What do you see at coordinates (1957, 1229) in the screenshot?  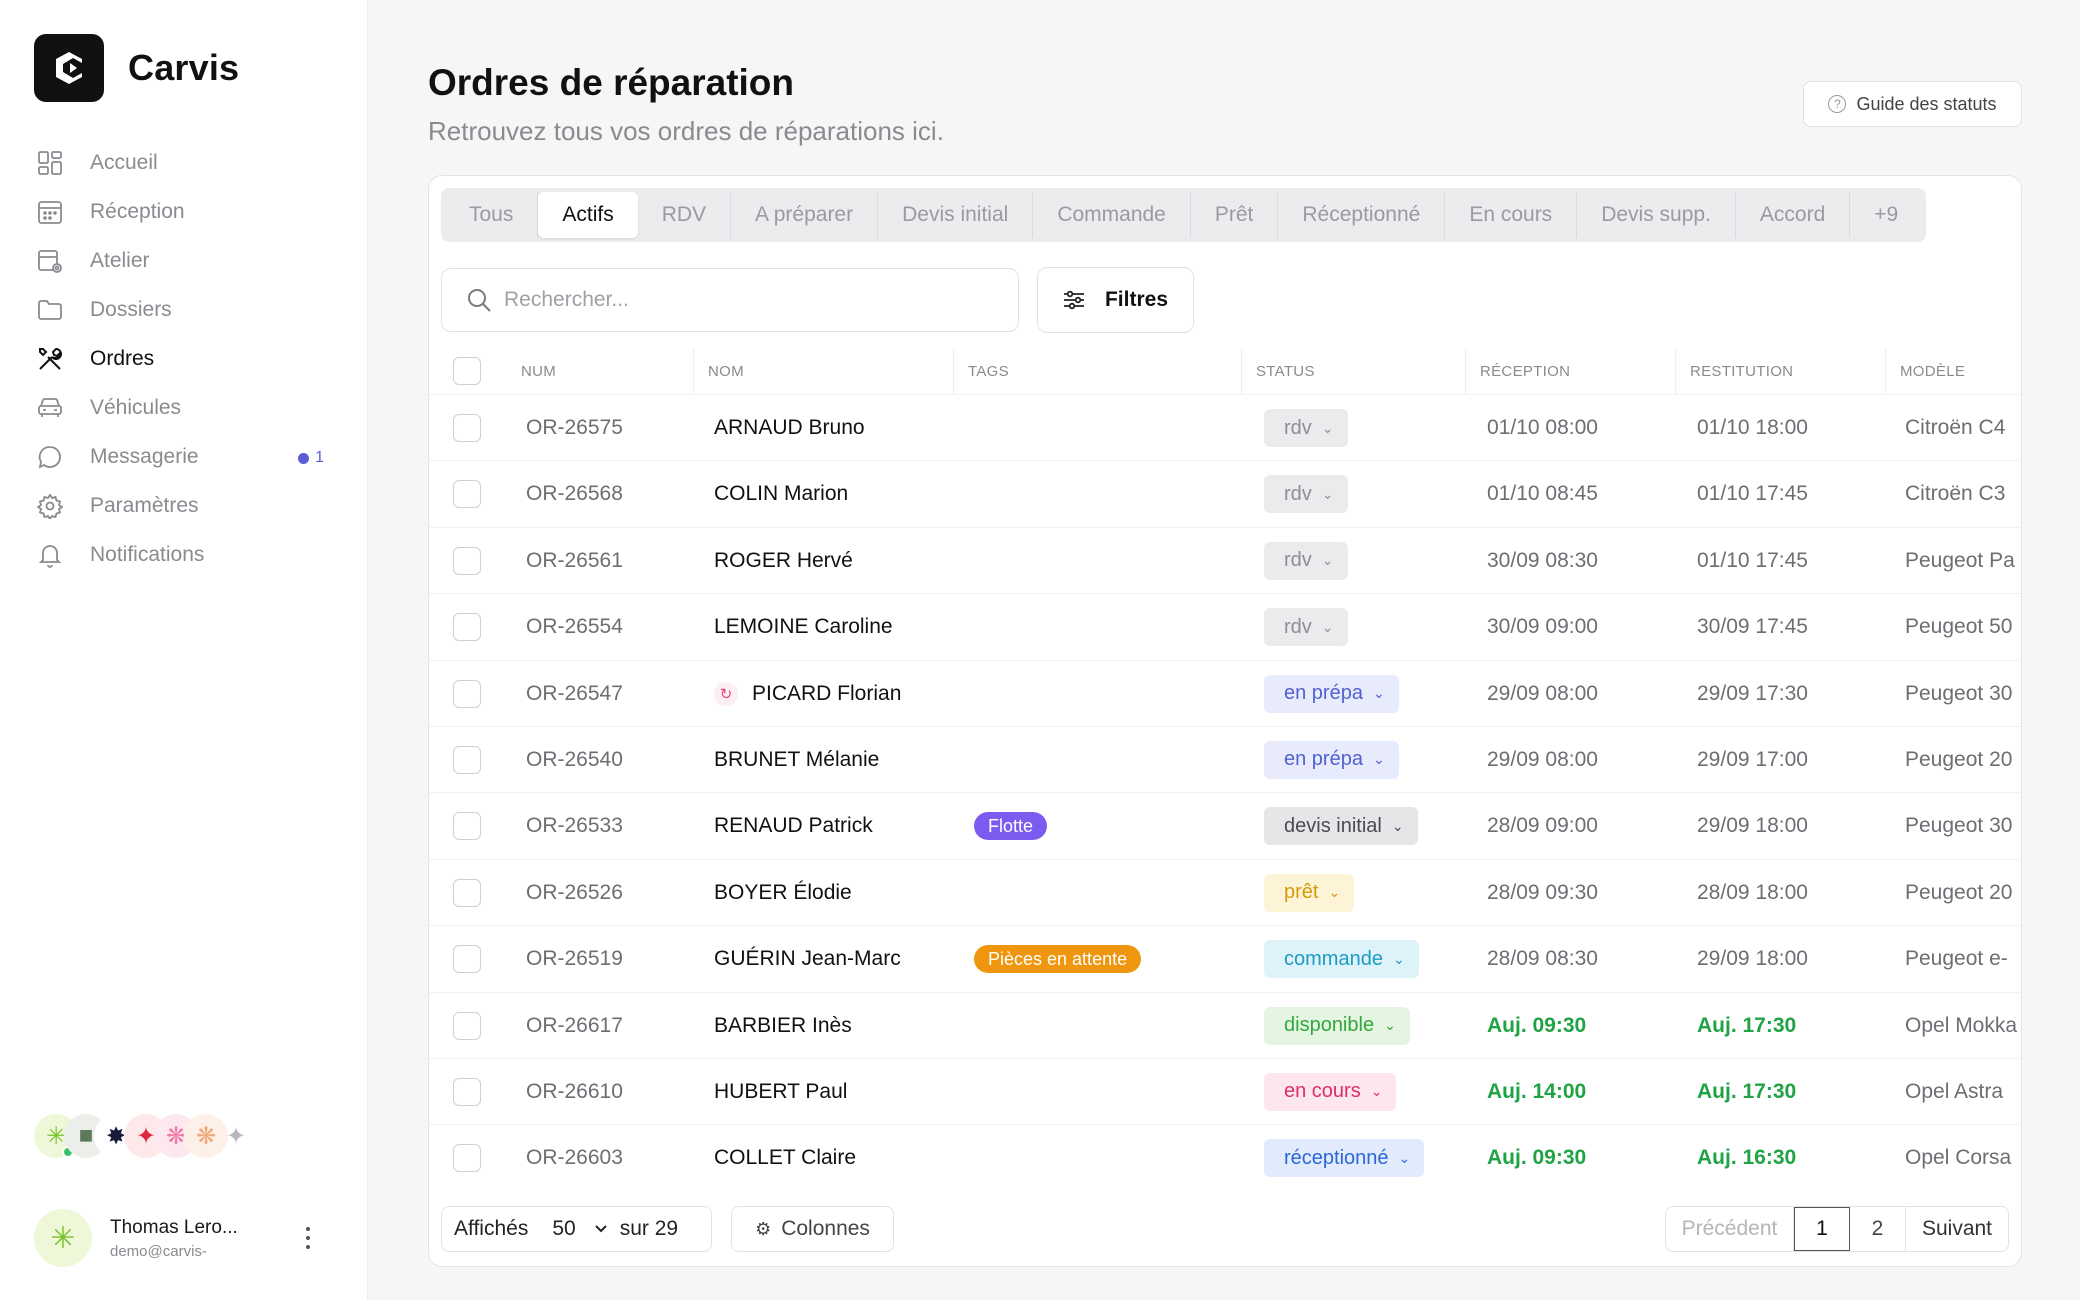 I see `next-page-button: Suivant` at bounding box center [1957, 1229].